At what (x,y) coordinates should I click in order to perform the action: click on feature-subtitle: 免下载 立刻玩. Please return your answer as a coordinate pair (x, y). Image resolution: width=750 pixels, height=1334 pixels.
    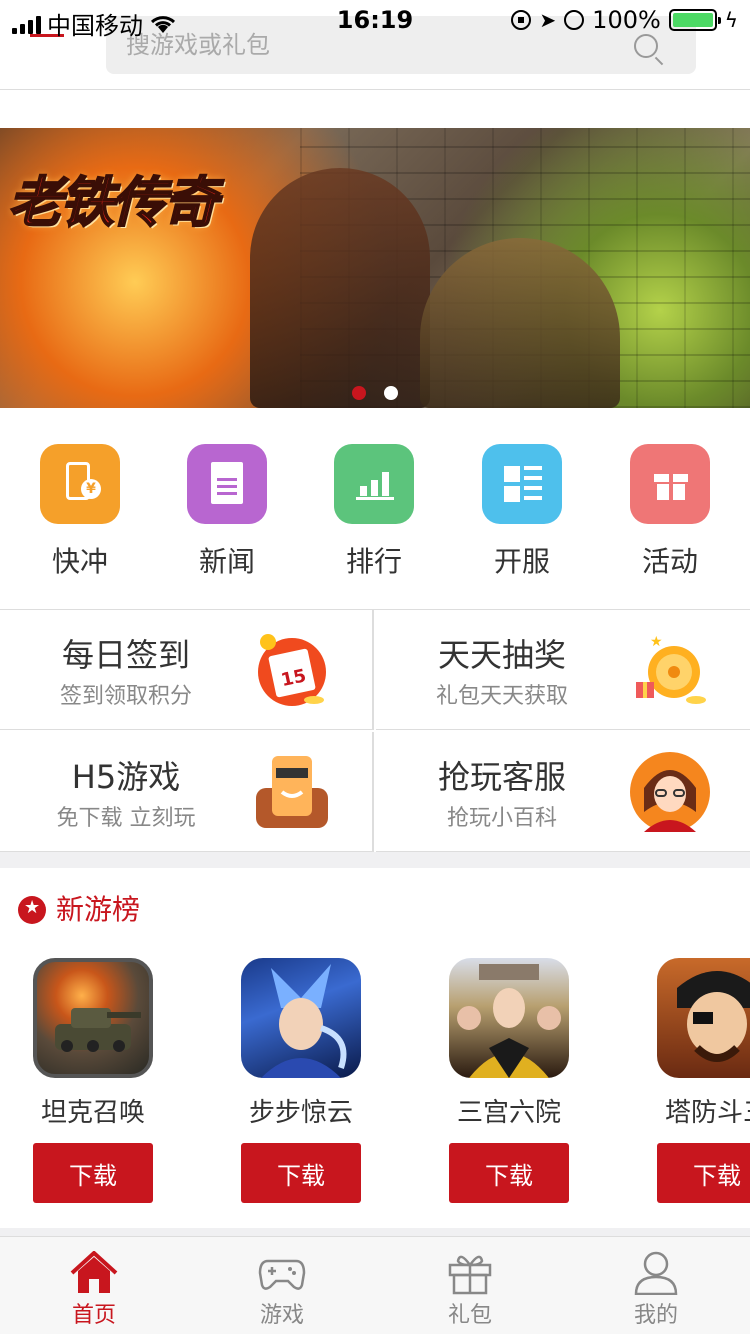
    Looking at the image, I should click on (126, 818).